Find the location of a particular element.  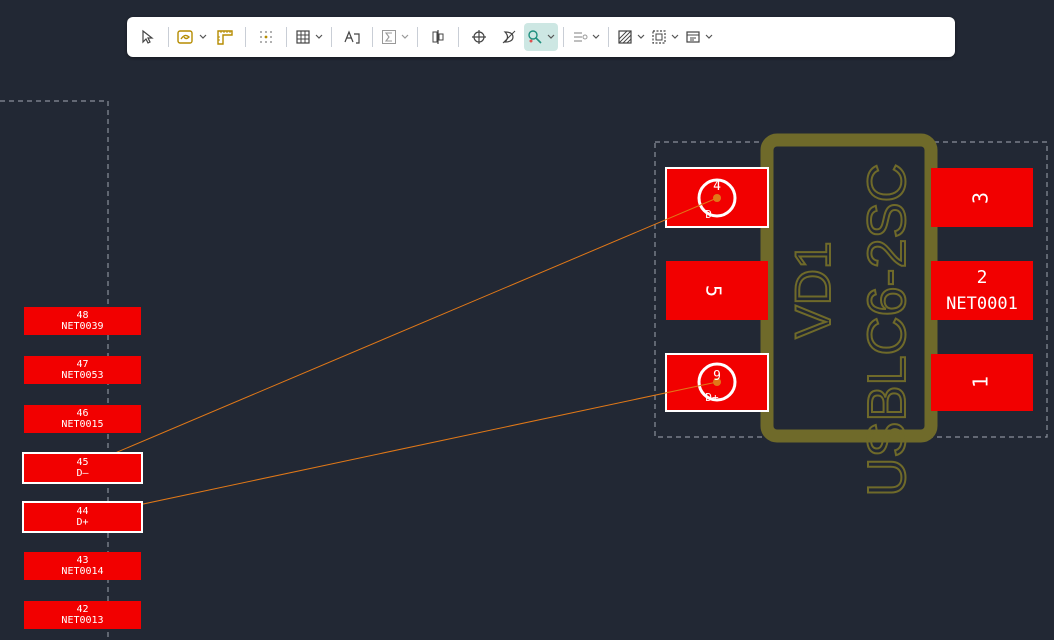

select-tool-button is located at coordinates (148, 37).